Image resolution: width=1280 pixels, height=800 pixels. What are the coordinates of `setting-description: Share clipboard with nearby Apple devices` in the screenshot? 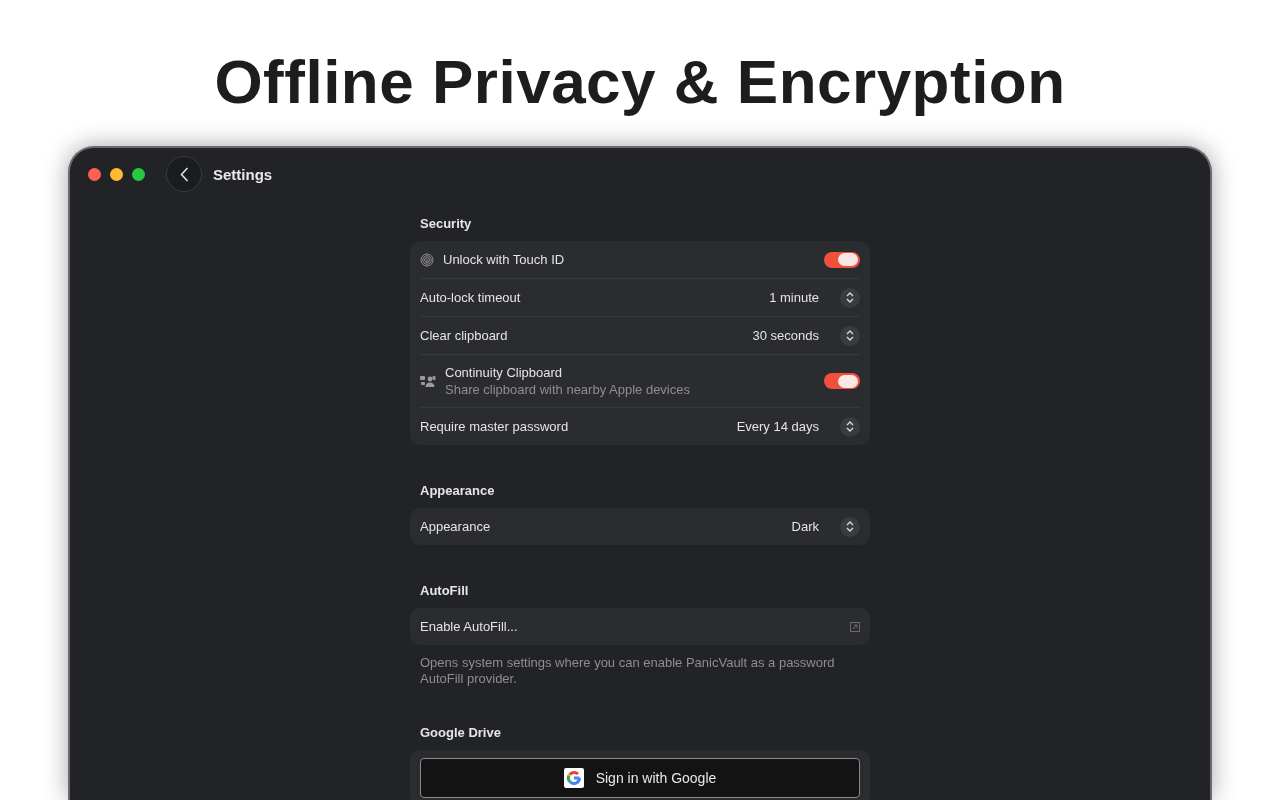 It's located at (568, 389).